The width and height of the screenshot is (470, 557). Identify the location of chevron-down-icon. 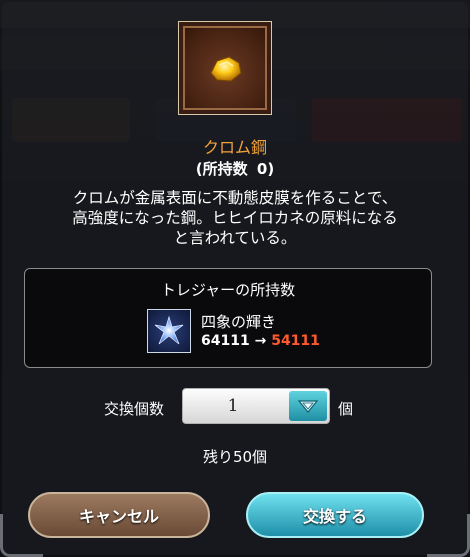
(308, 406).